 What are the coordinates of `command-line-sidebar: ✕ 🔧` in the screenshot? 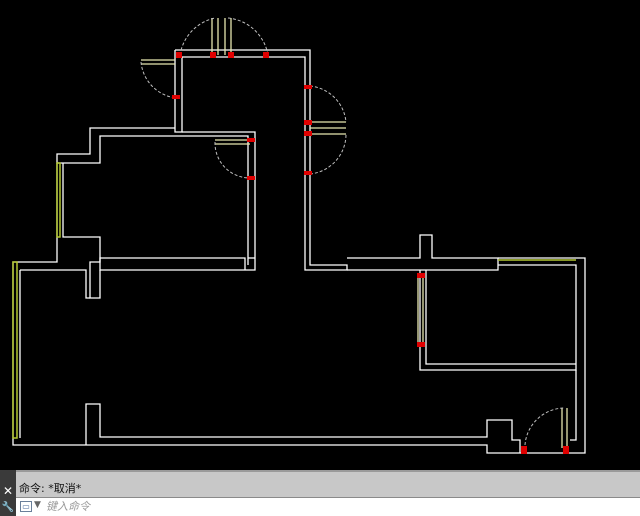 It's located at (8, 493).